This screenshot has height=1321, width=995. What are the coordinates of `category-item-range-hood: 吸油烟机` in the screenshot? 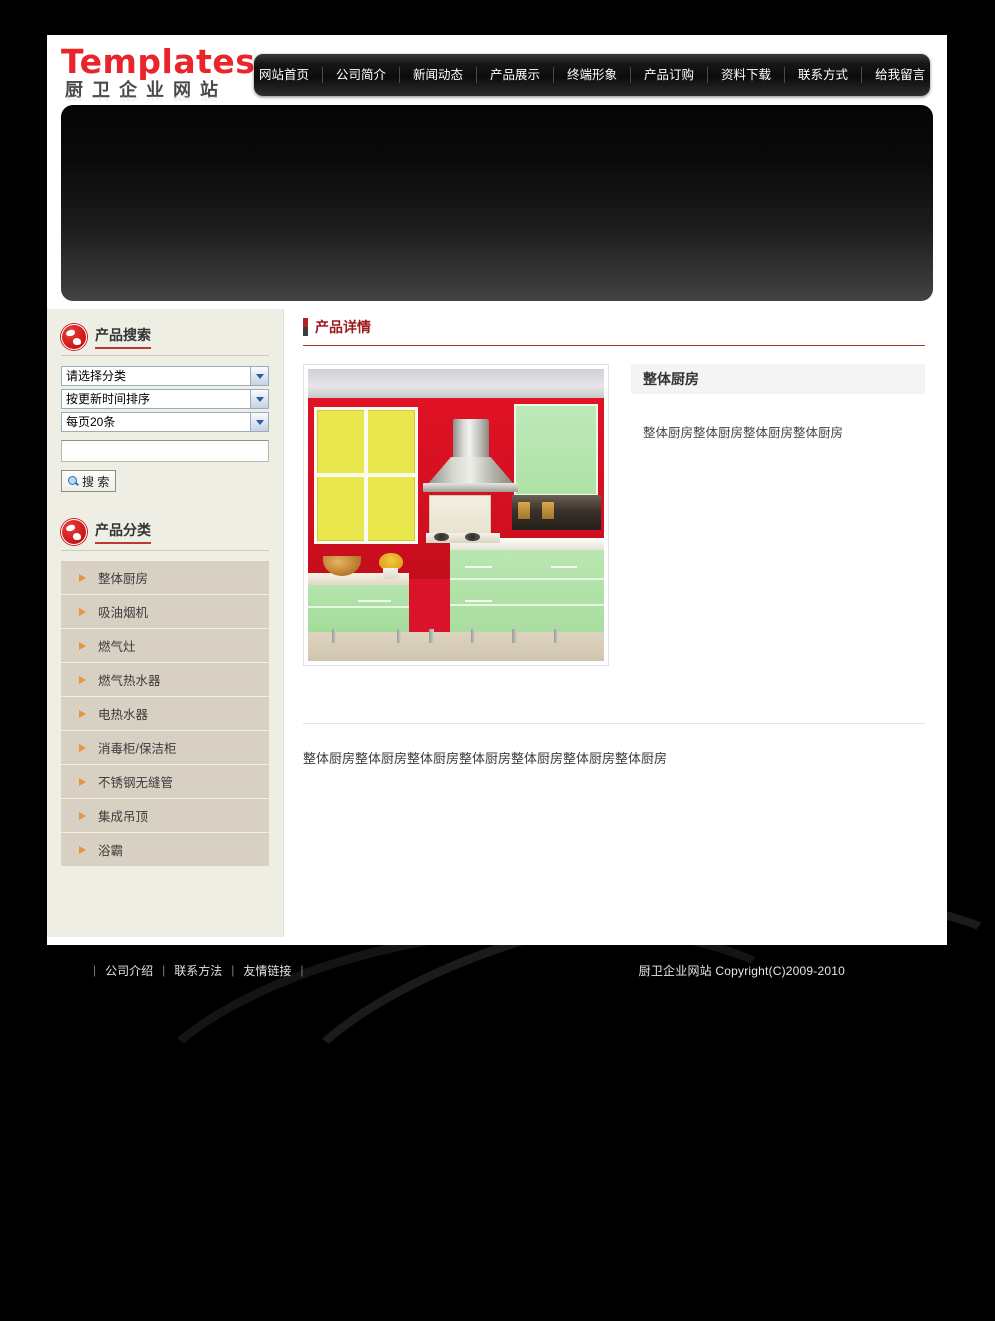 It's located at (165, 612).